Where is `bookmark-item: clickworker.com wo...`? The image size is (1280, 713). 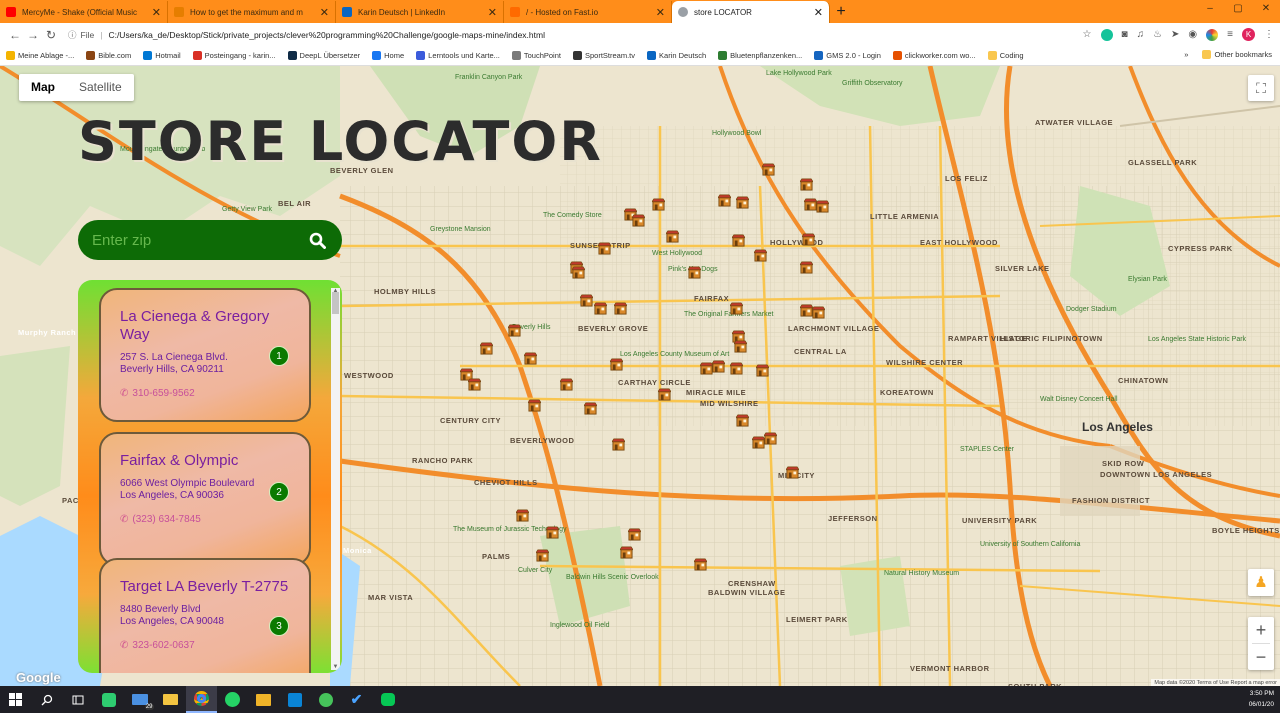 bookmark-item: clickworker.com wo... is located at coordinates (934, 55).